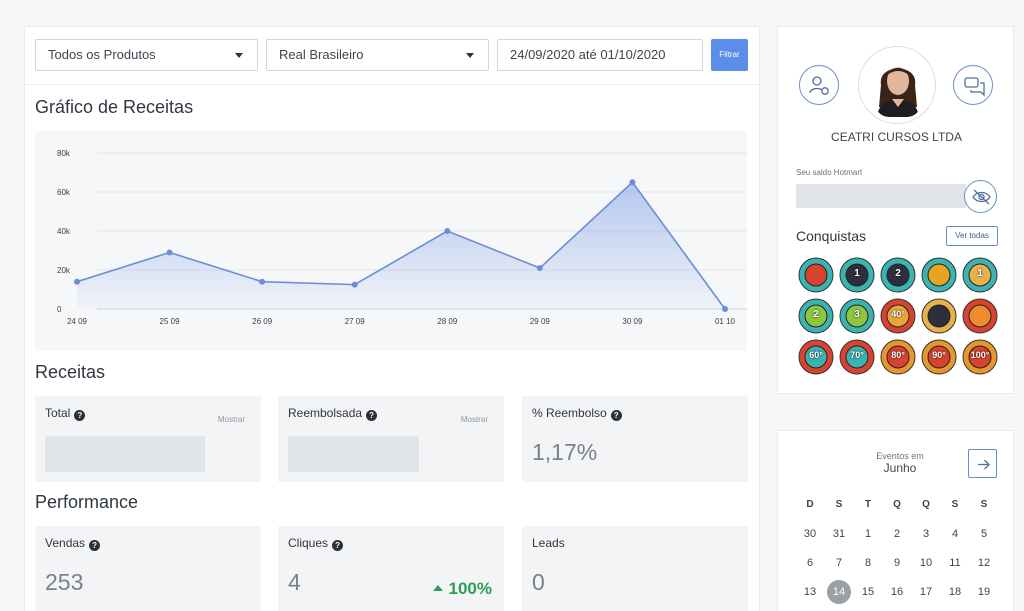 The width and height of the screenshot is (1024, 611). I want to click on chat-icon, so click(974, 87).